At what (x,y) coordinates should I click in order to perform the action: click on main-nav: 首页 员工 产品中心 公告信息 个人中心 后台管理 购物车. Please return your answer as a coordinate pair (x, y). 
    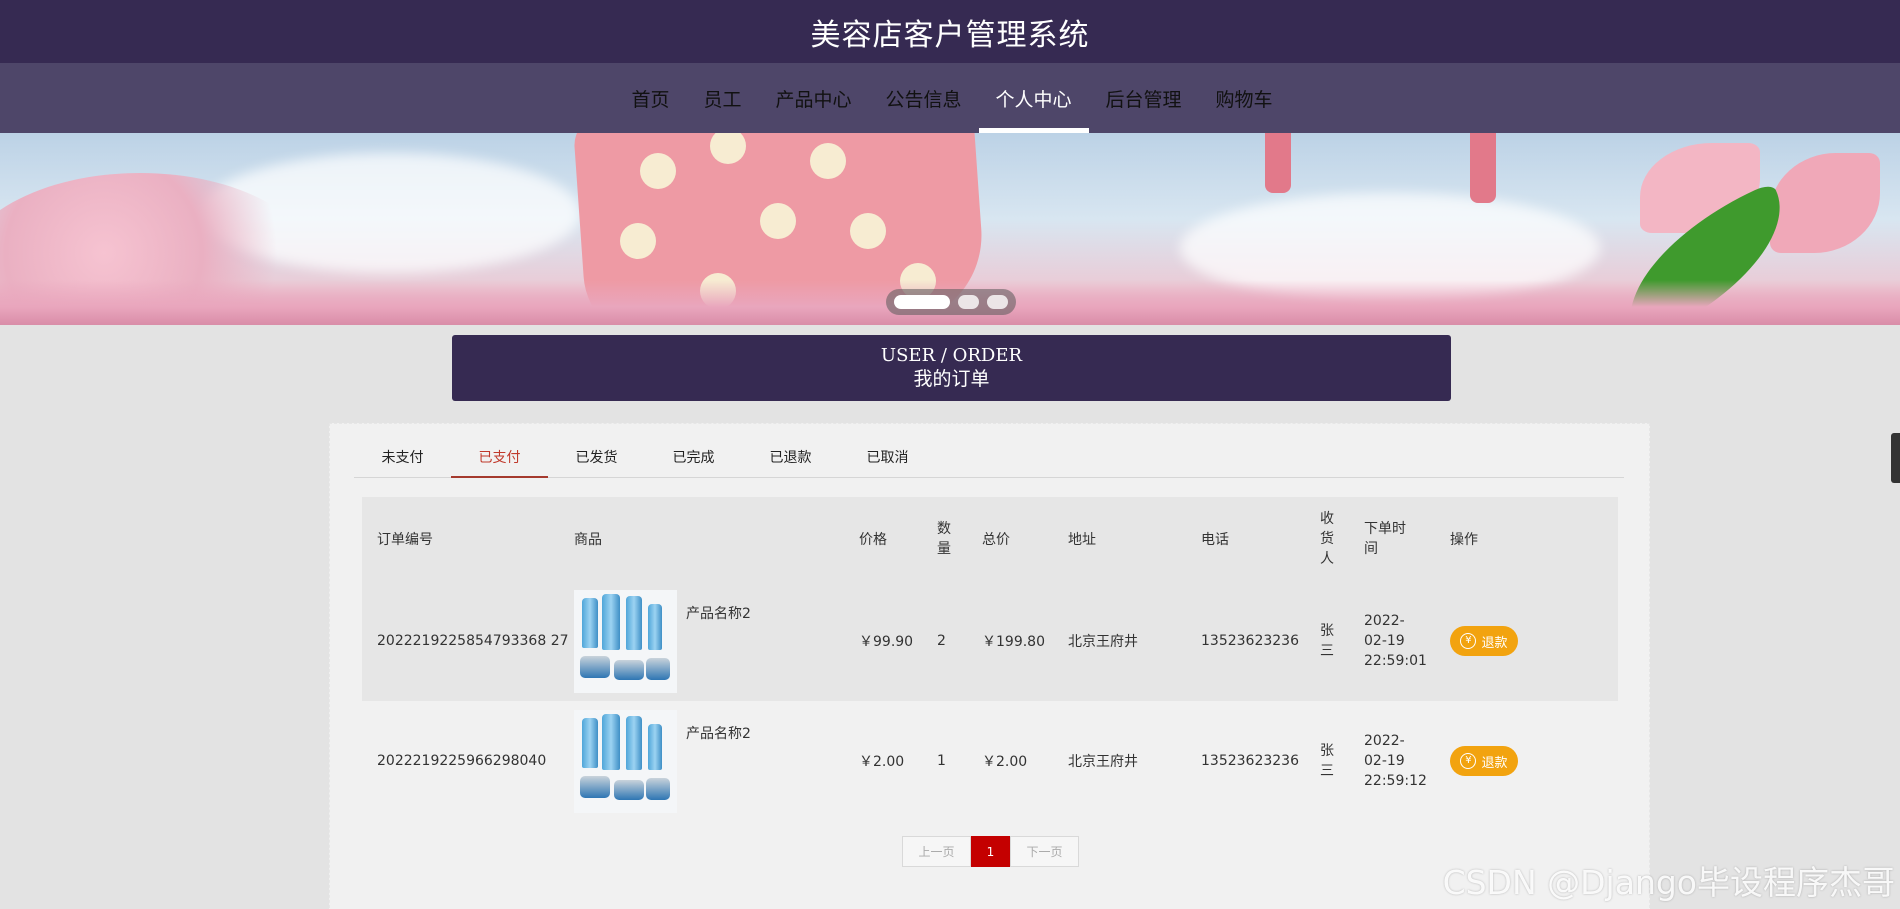
    Looking at the image, I should click on (950, 98).